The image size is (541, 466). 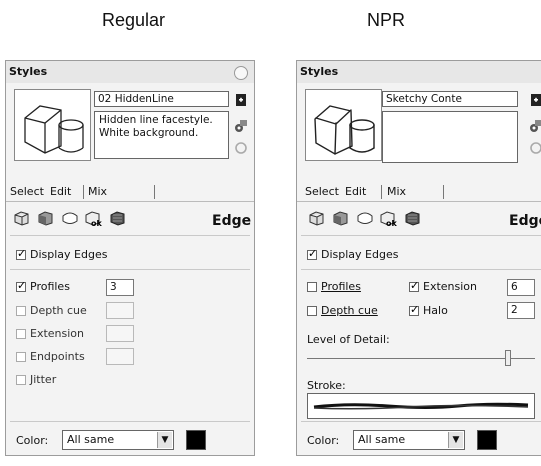 I want to click on style-name-field: Sketchy Conte, so click(x=450, y=99).